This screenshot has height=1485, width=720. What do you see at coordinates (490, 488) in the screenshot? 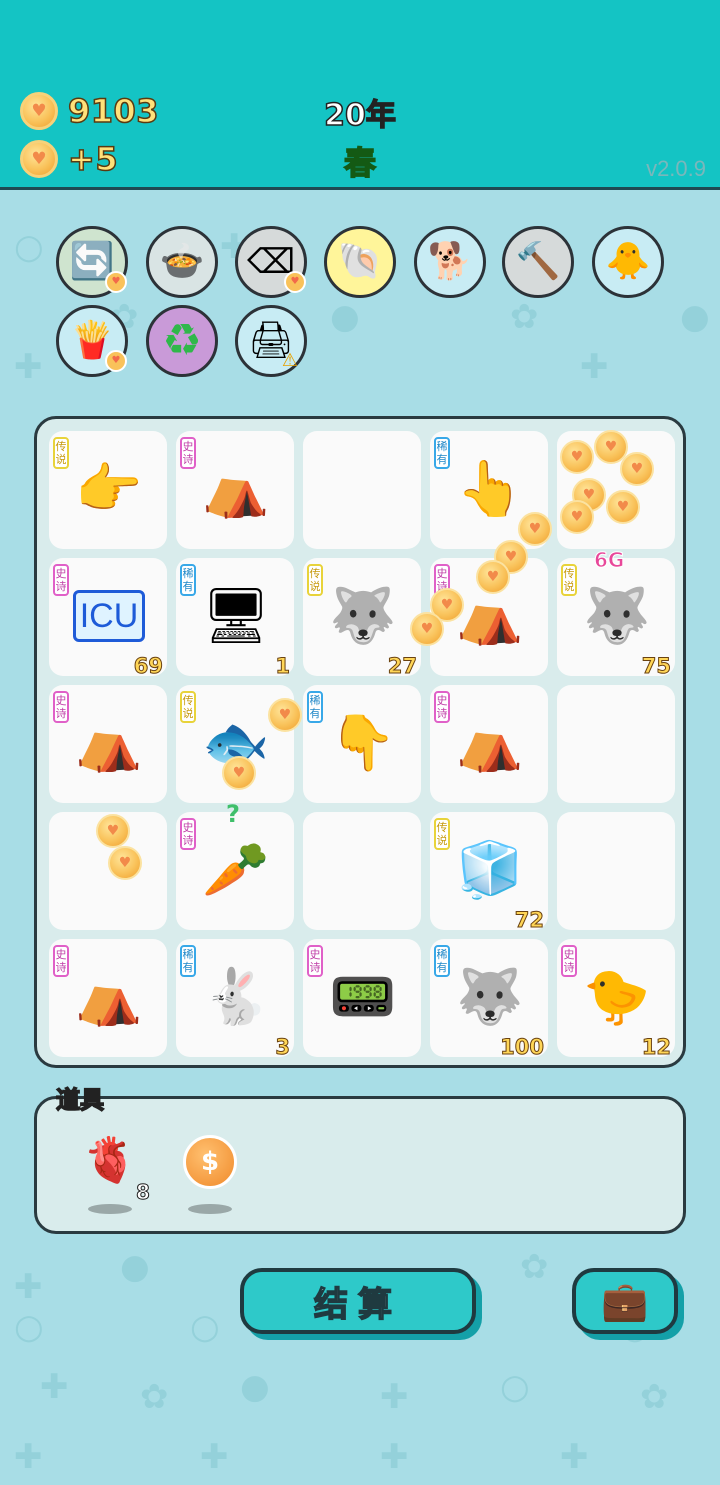
I see `item-icon: 👆` at bounding box center [490, 488].